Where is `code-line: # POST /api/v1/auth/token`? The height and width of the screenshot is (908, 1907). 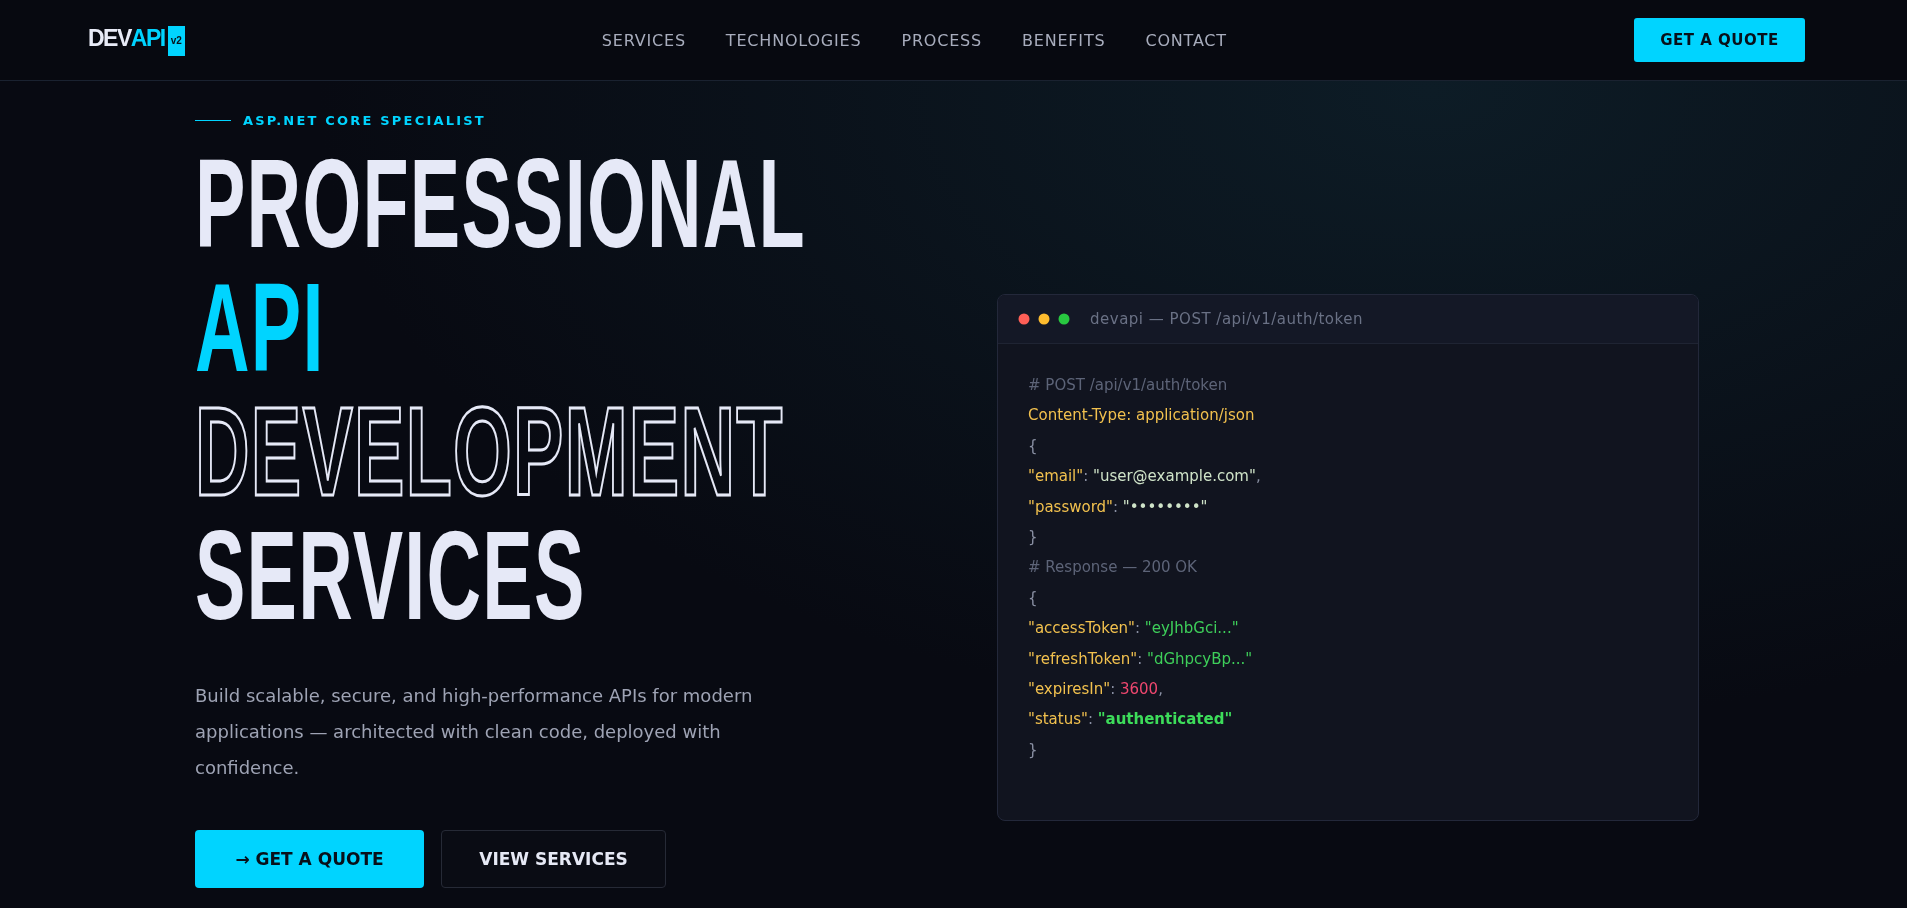 code-line: # POST /api/v1/auth/token is located at coordinates (1128, 385).